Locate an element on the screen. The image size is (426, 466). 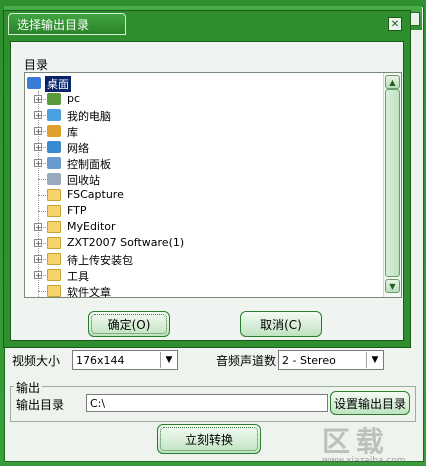
tree-item: 回收站 is located at coordinates (203, 179).